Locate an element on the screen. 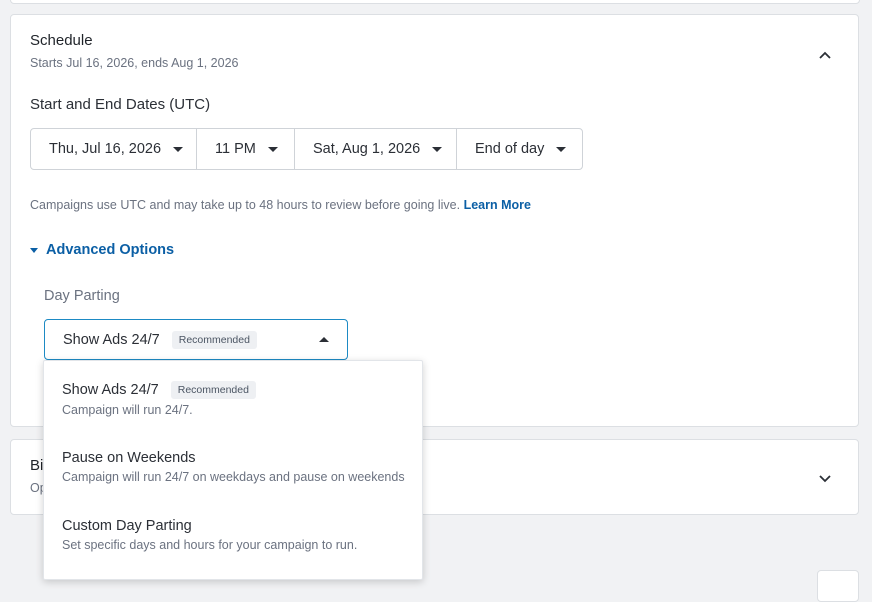  advanced-options-toggle: Advanced Options is located at coordinates (102, 250).